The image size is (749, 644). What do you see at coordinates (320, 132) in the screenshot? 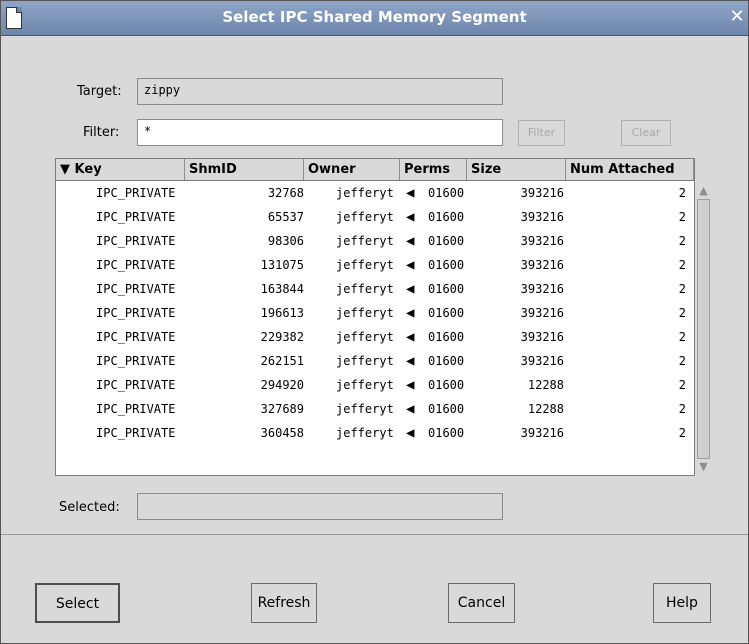
I see `filter-input: *` at bounding box center [320, 132].